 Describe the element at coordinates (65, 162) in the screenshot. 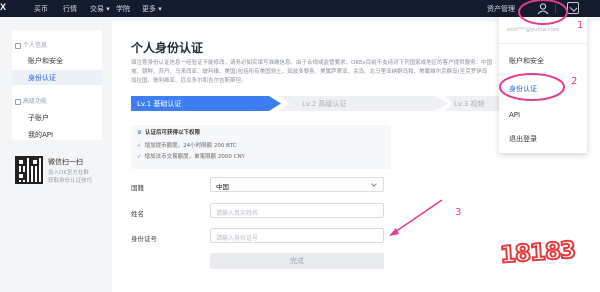

I see `wechat-scan-title: 微信扫一扫` at that location.